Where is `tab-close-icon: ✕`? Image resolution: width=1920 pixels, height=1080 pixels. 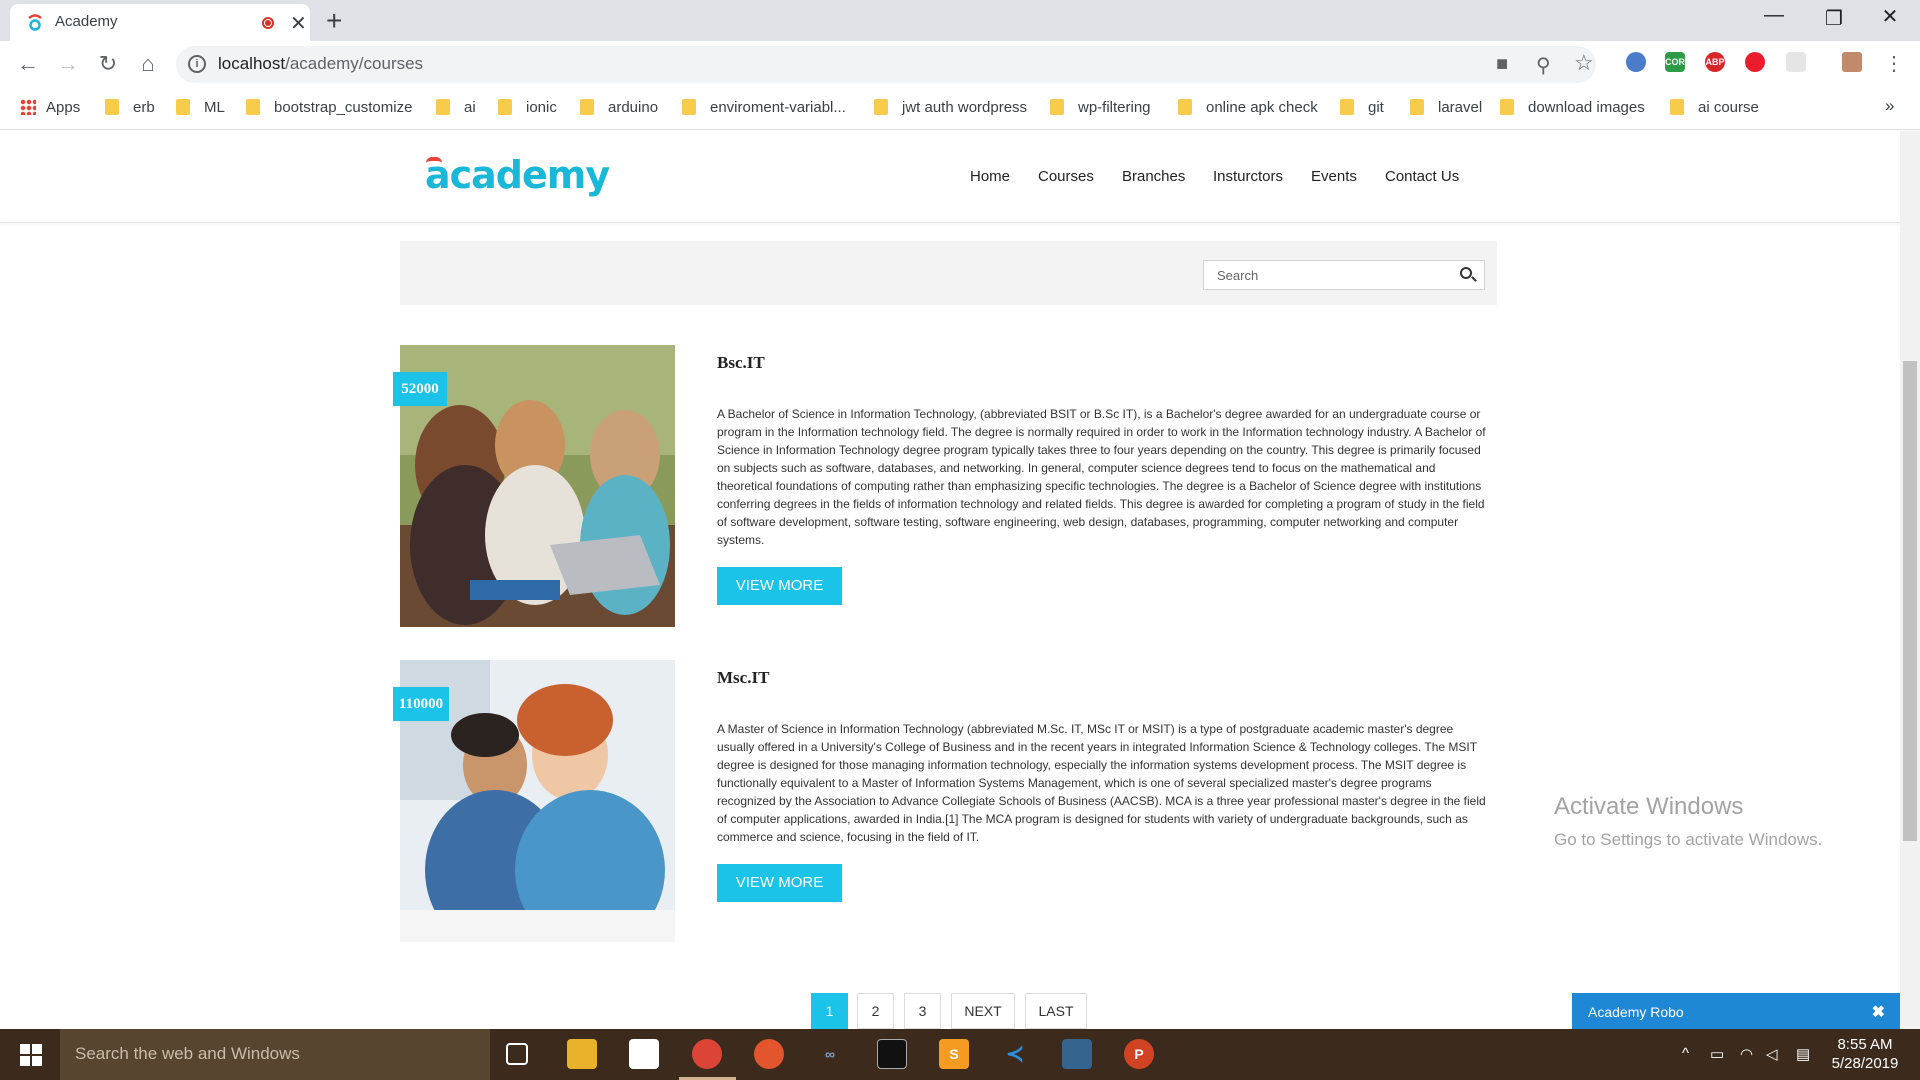 tab-close-icon: ✕ is located at coordinates (298, 23).